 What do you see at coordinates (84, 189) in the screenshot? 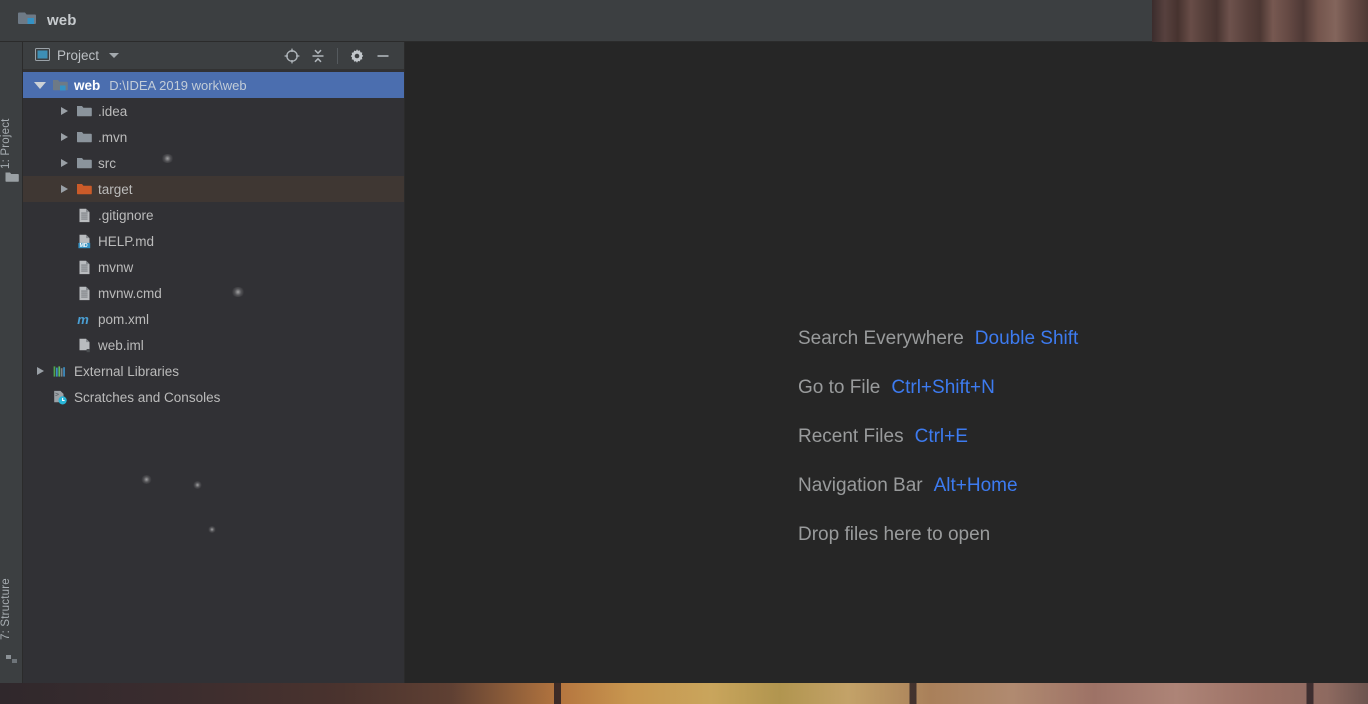
I see `folder-orange-icon` at bounding box center [84, 189].